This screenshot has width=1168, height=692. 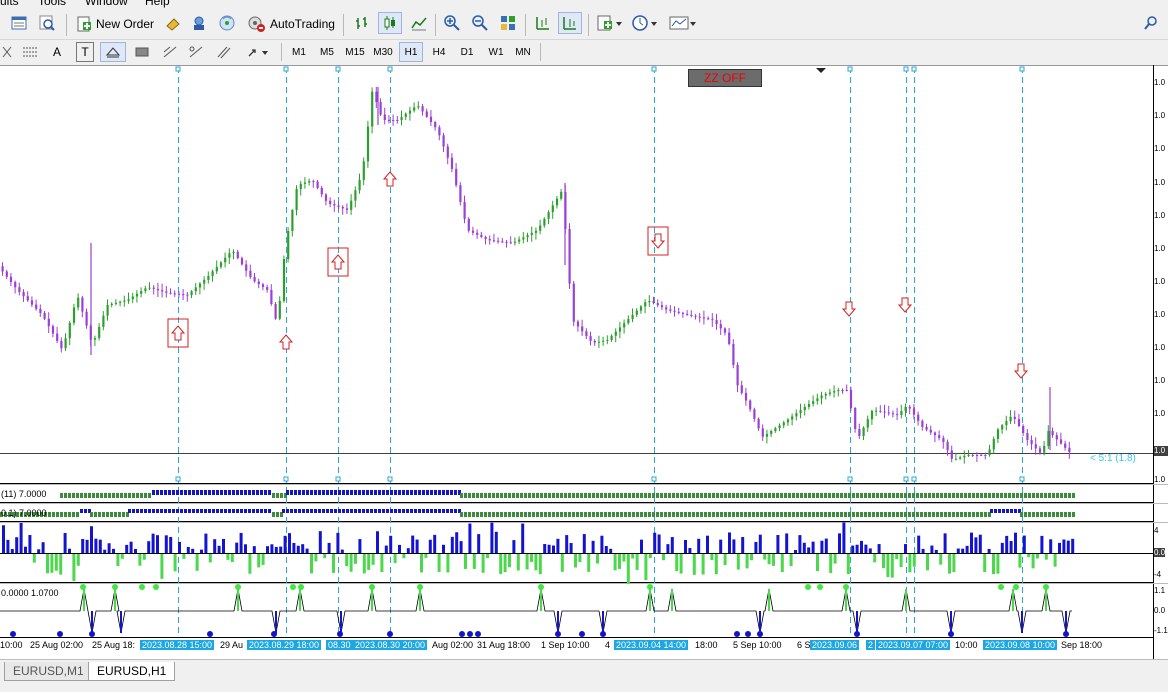 What do you see at coordinates (543, 23) in the screenshot?
I see `chart-shift-icon` at bounding box center [543, 23].